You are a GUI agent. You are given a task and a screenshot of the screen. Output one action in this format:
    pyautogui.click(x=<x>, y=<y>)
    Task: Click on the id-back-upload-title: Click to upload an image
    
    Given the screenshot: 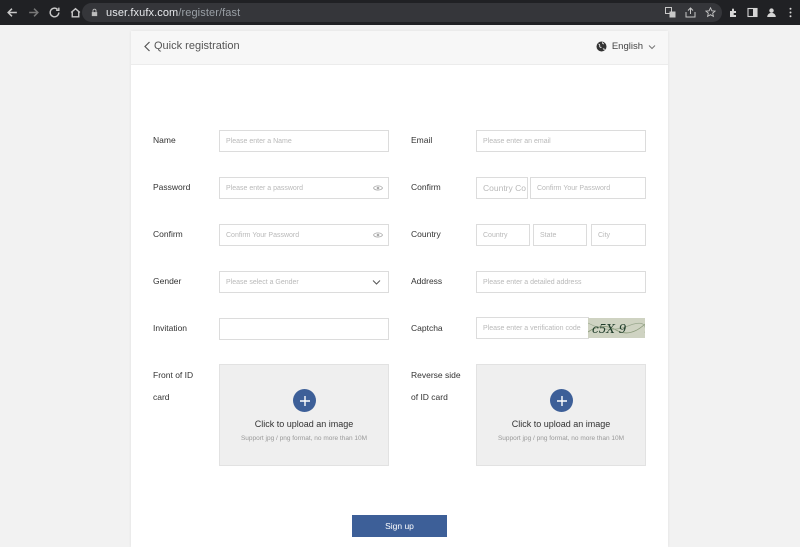 What is the action you would take?
    pyautogui.click(x=561, y=424)
    